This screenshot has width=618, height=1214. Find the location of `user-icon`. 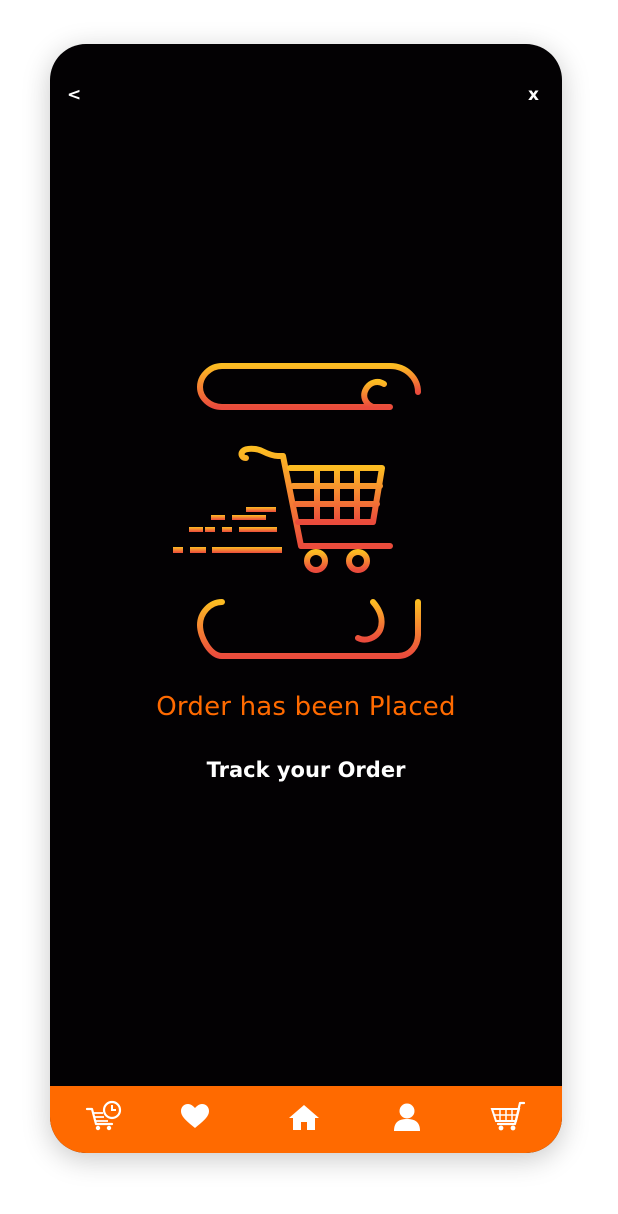

user-icon is located at coordinates (407, 1117).